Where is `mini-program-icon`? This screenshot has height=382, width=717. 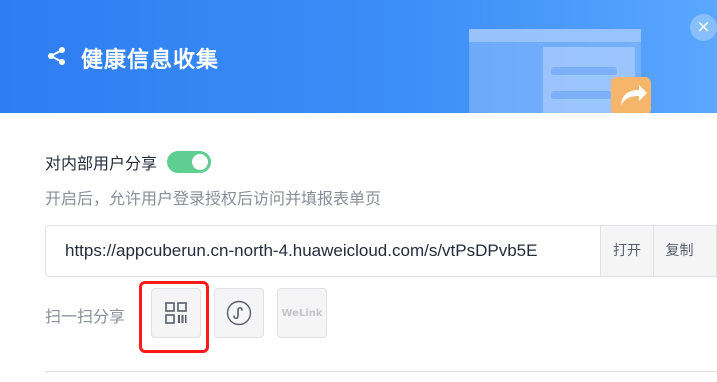 mini-program-icon is located at coordinates (239, 313).